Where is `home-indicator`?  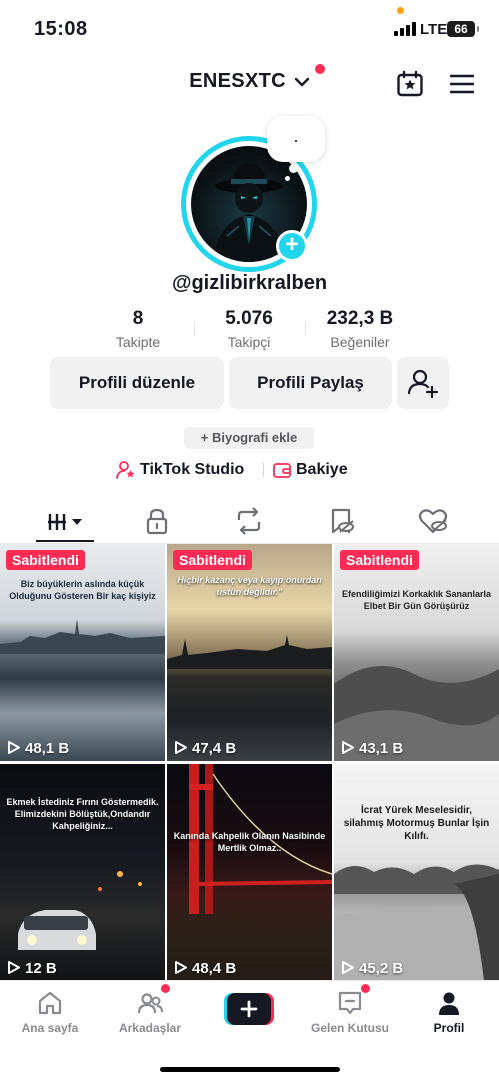 home-indicator is located at coordinates (250, 1069).